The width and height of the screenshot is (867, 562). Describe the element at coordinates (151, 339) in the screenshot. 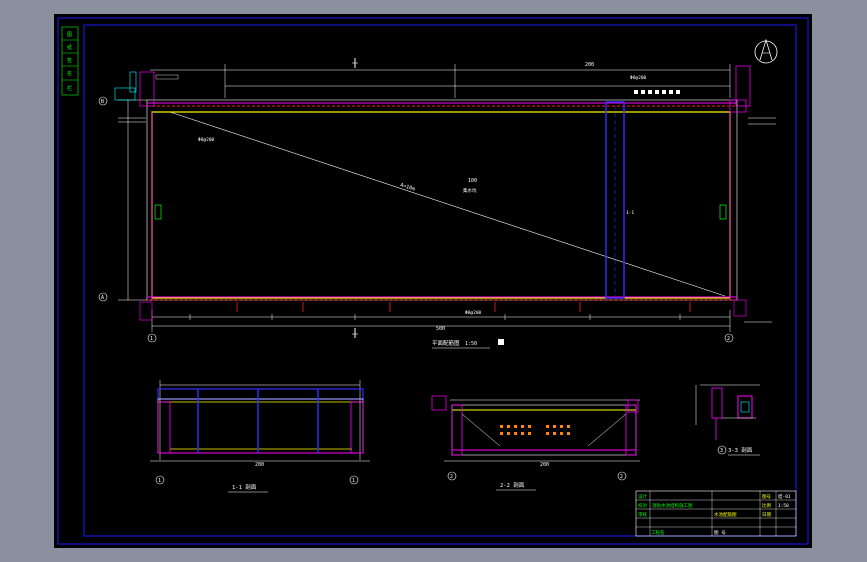

I see `grid-bubble-1: 1` at that location.